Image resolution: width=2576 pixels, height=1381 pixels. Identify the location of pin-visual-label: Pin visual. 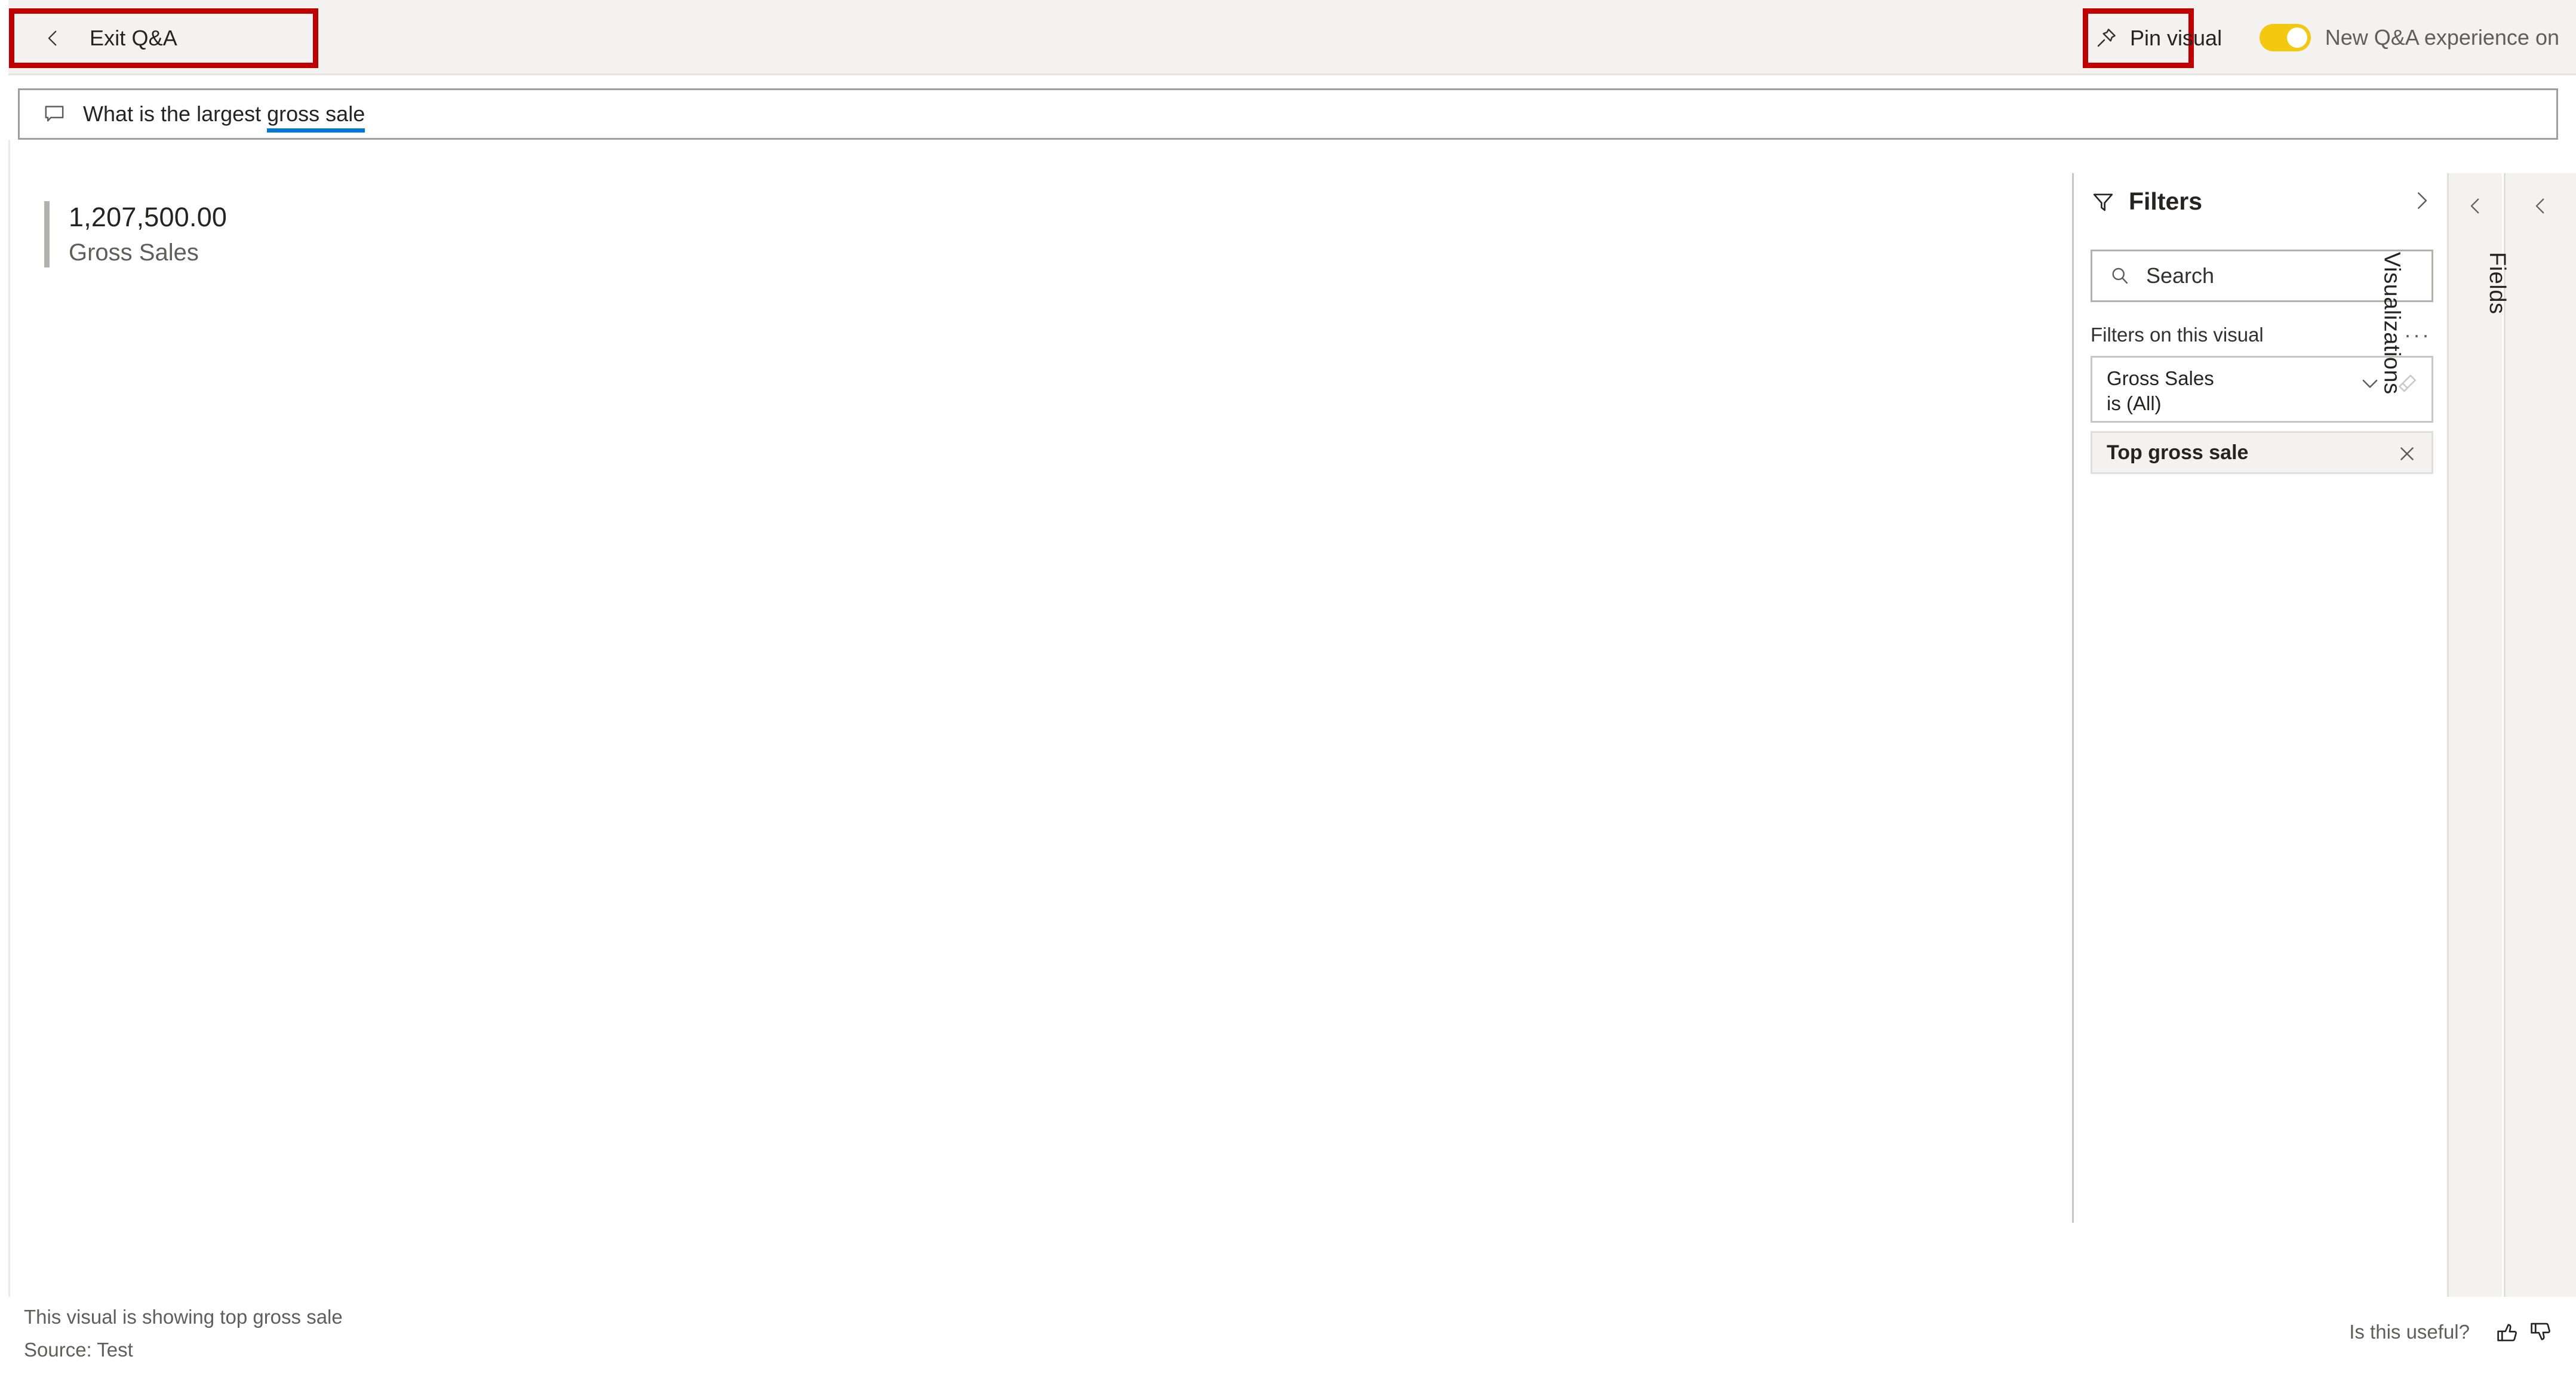
(2176, 38).